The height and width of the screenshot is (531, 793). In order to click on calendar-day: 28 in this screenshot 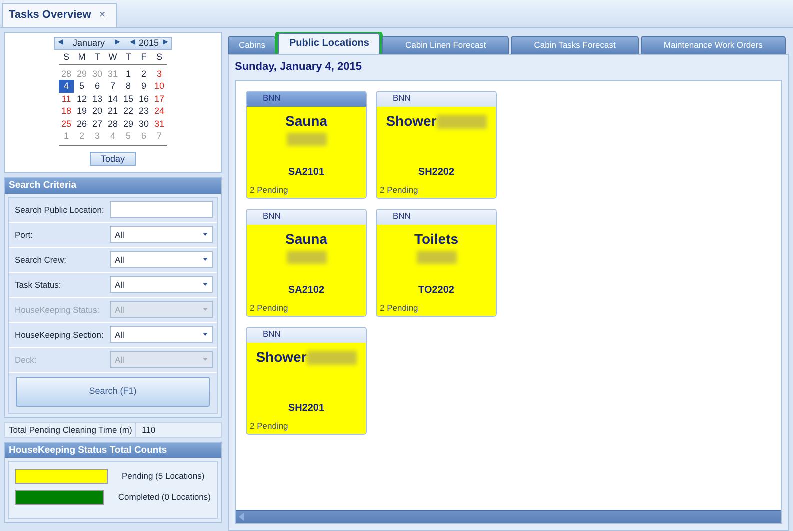, I will do `click(113, 124)`.